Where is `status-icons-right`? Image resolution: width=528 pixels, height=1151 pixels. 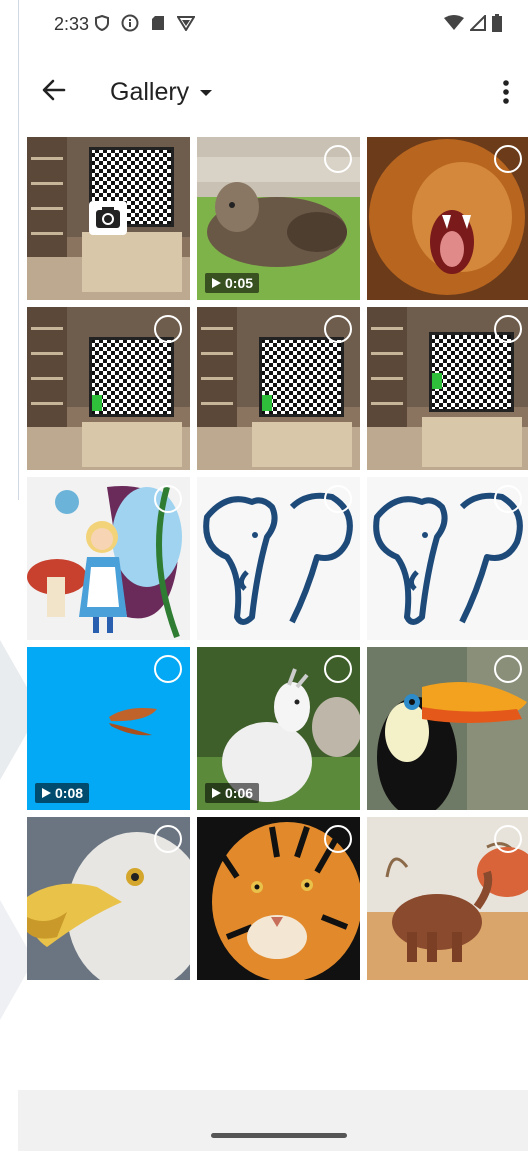
status-icons-right is located at coordinates (473, 23).